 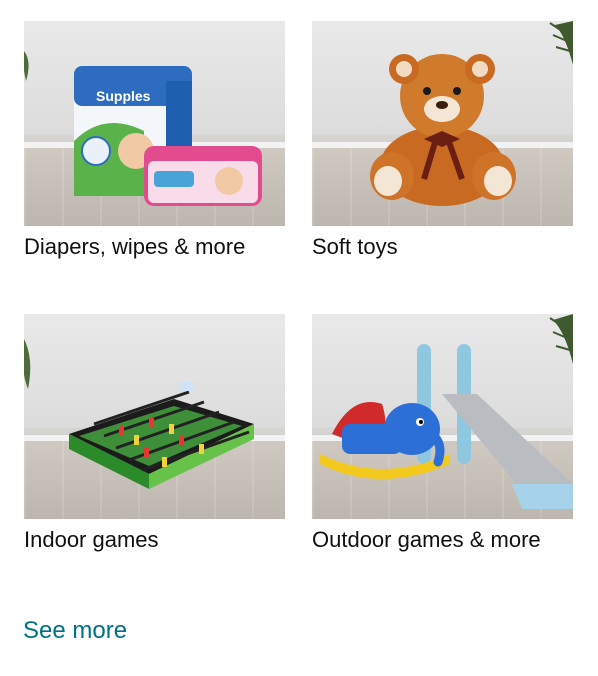 I want to click on diapers-image: Supples, so click(x=154, y=123).